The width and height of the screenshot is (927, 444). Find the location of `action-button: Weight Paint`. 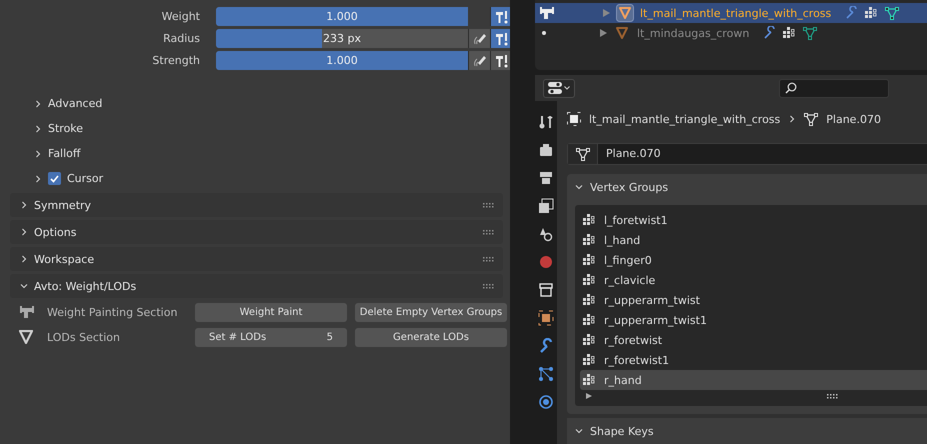

action-button: Weight Paint is located at coordinates (271, 312).